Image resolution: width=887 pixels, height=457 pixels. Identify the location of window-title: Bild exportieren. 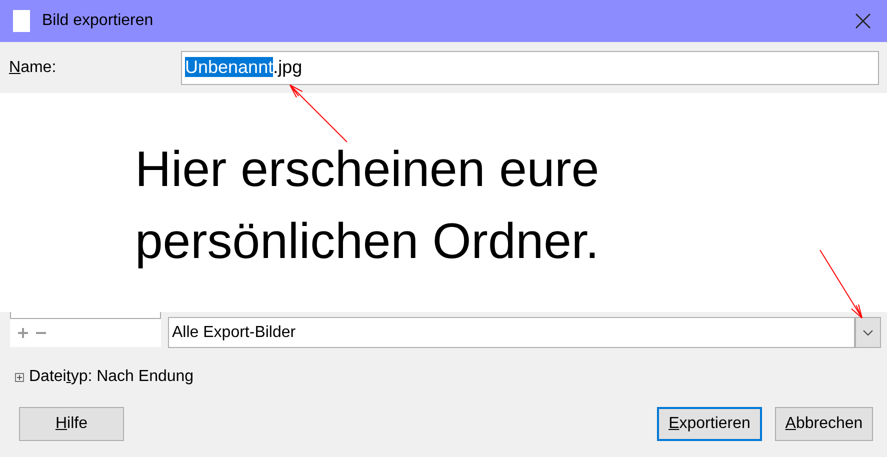
(98, 21).